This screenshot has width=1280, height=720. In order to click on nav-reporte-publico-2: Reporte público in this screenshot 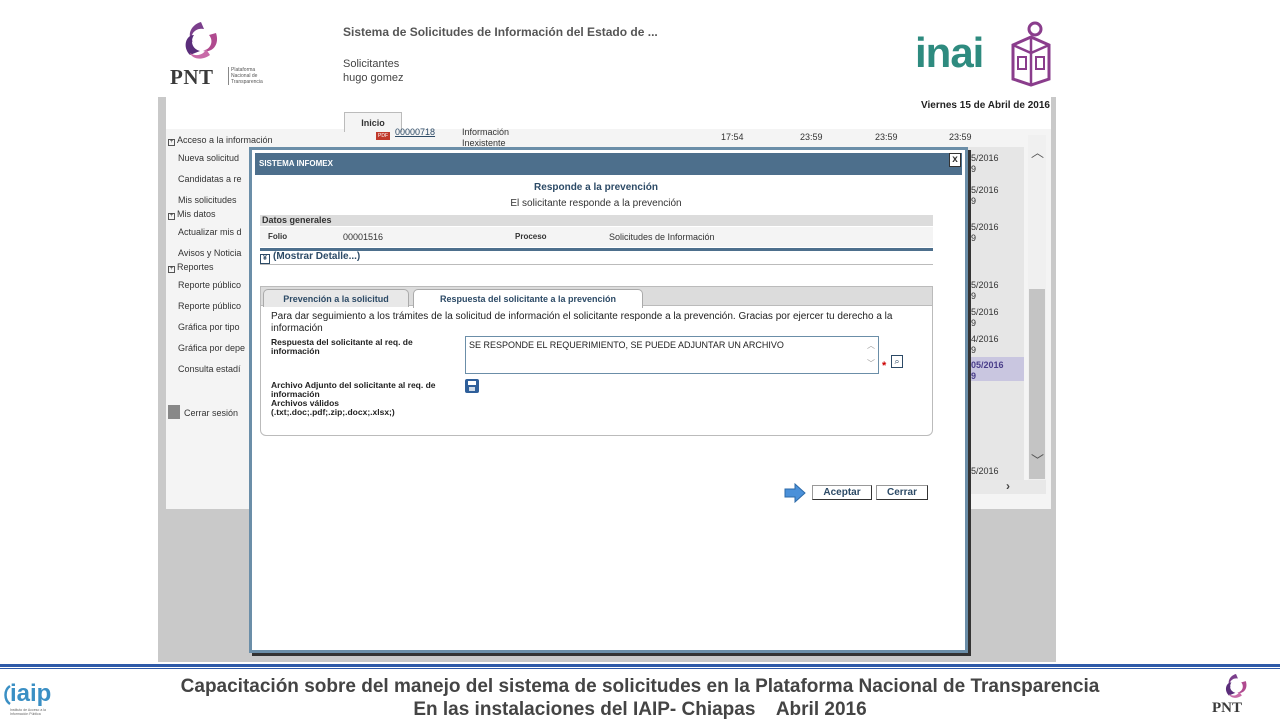, I will do `click(209, 306)`.